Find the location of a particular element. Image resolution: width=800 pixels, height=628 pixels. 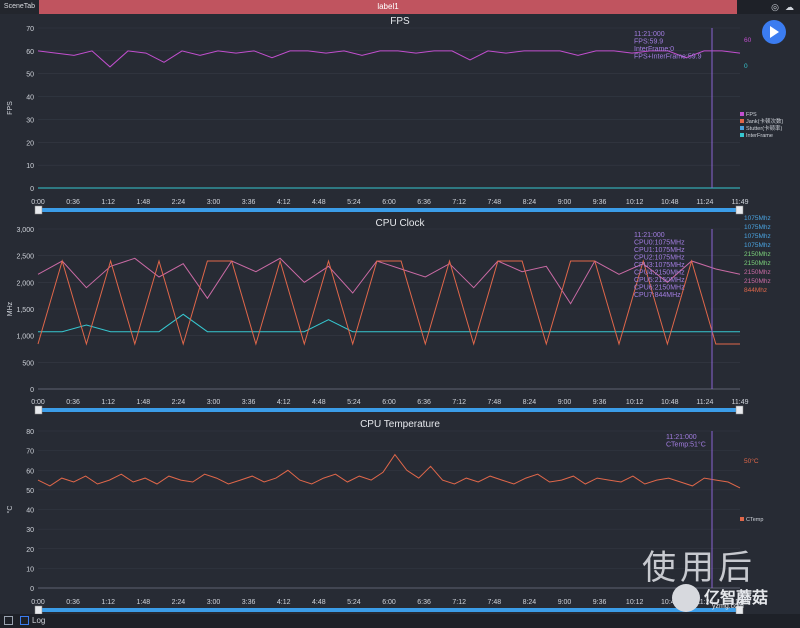

log-checkbox is located at coordinates (24, 620).